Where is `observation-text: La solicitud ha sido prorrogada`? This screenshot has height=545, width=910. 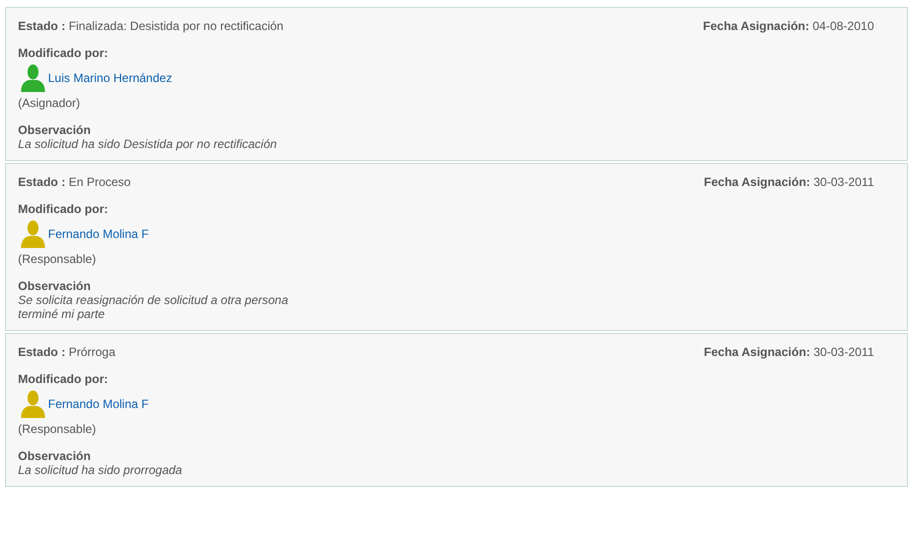 observation-text: La solicitud ha sido prorrogada is located at coordinates (101, 470).